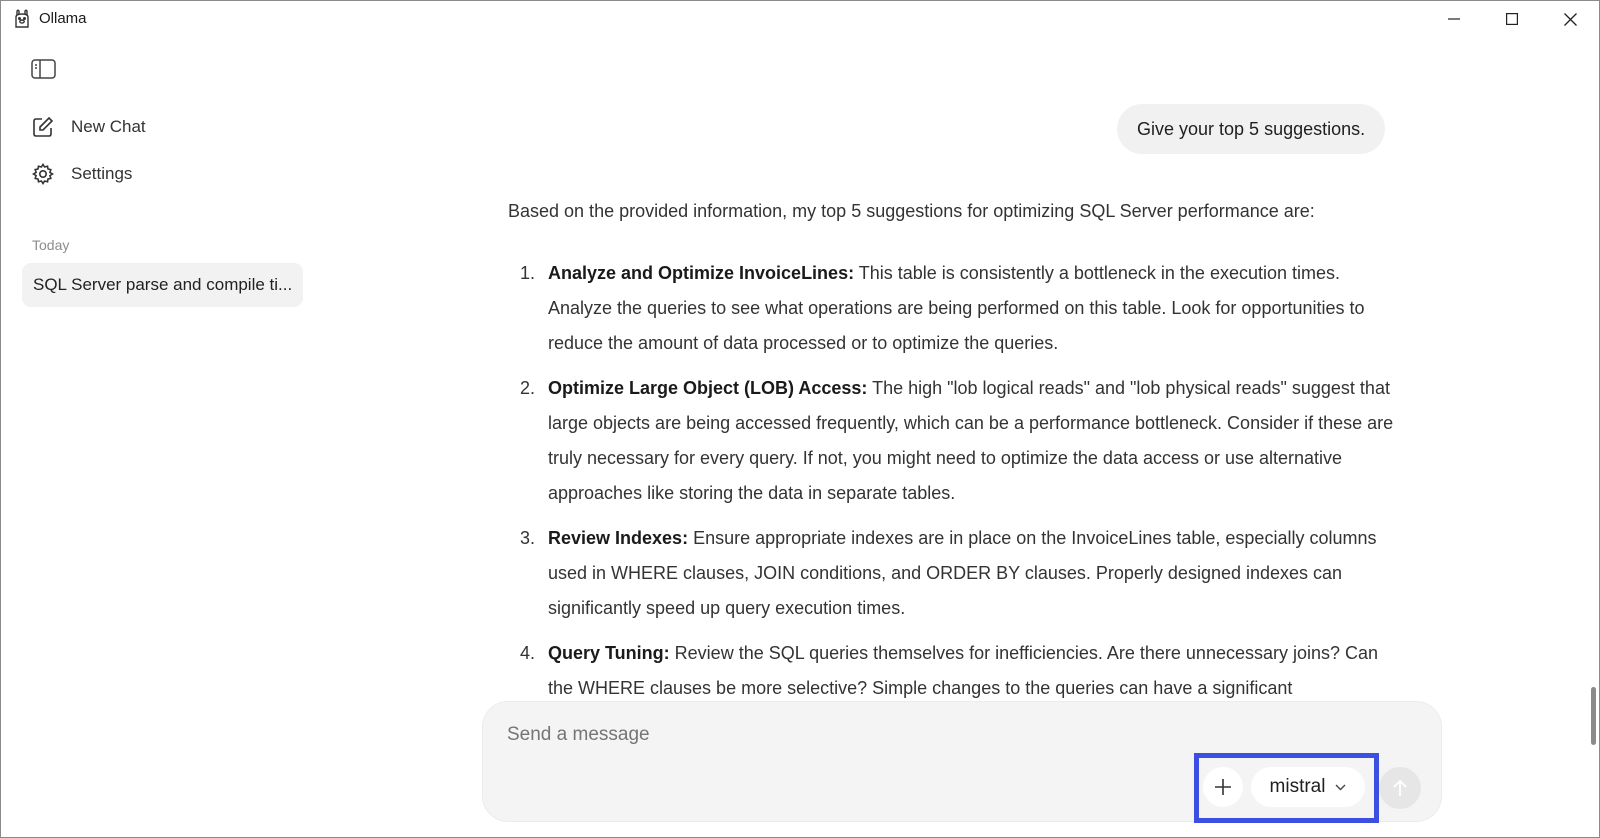 The image size is (1600, 838). I want to click on app-title: Ollama, so click(63, 18).